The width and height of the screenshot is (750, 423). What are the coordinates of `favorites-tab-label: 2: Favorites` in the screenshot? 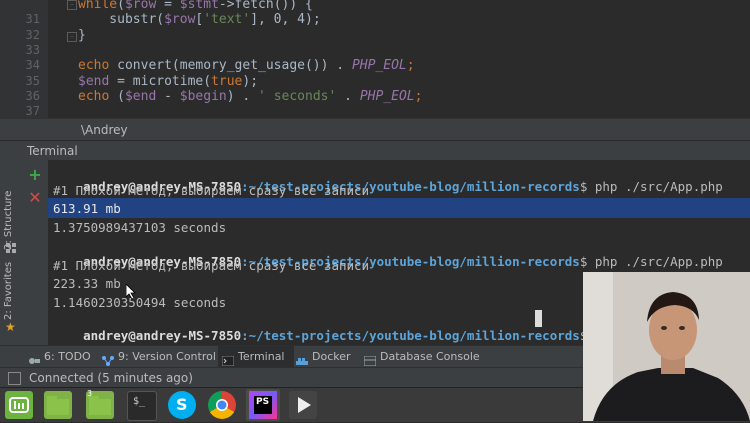 It's located at (8, 290).